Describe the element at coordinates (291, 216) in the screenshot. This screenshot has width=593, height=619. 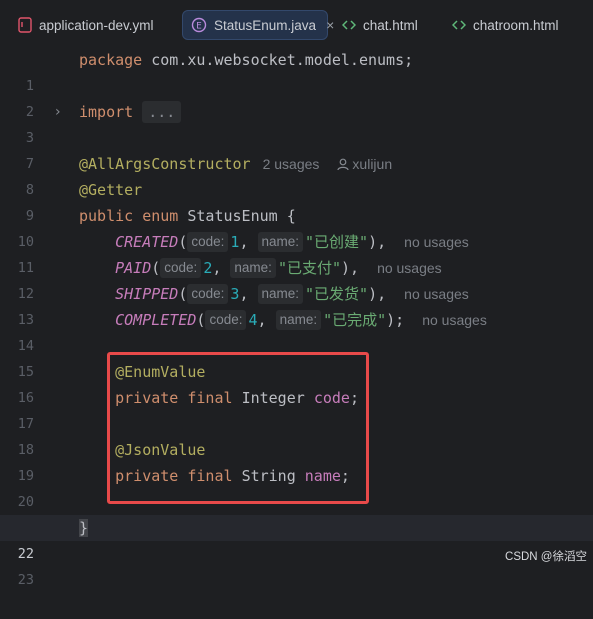
I see `brace: {` at that location.